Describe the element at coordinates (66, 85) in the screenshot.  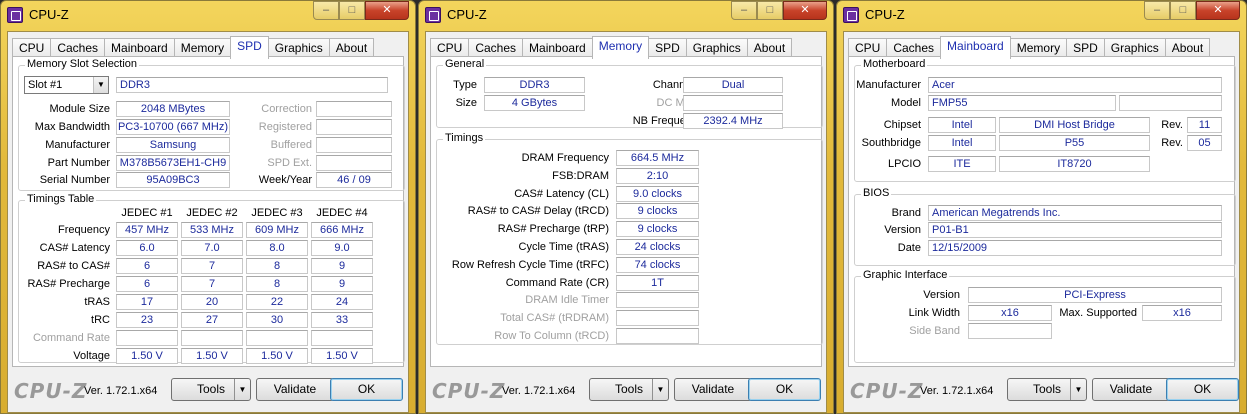
I see `slot-select: Slot #1 ▼` at that location.